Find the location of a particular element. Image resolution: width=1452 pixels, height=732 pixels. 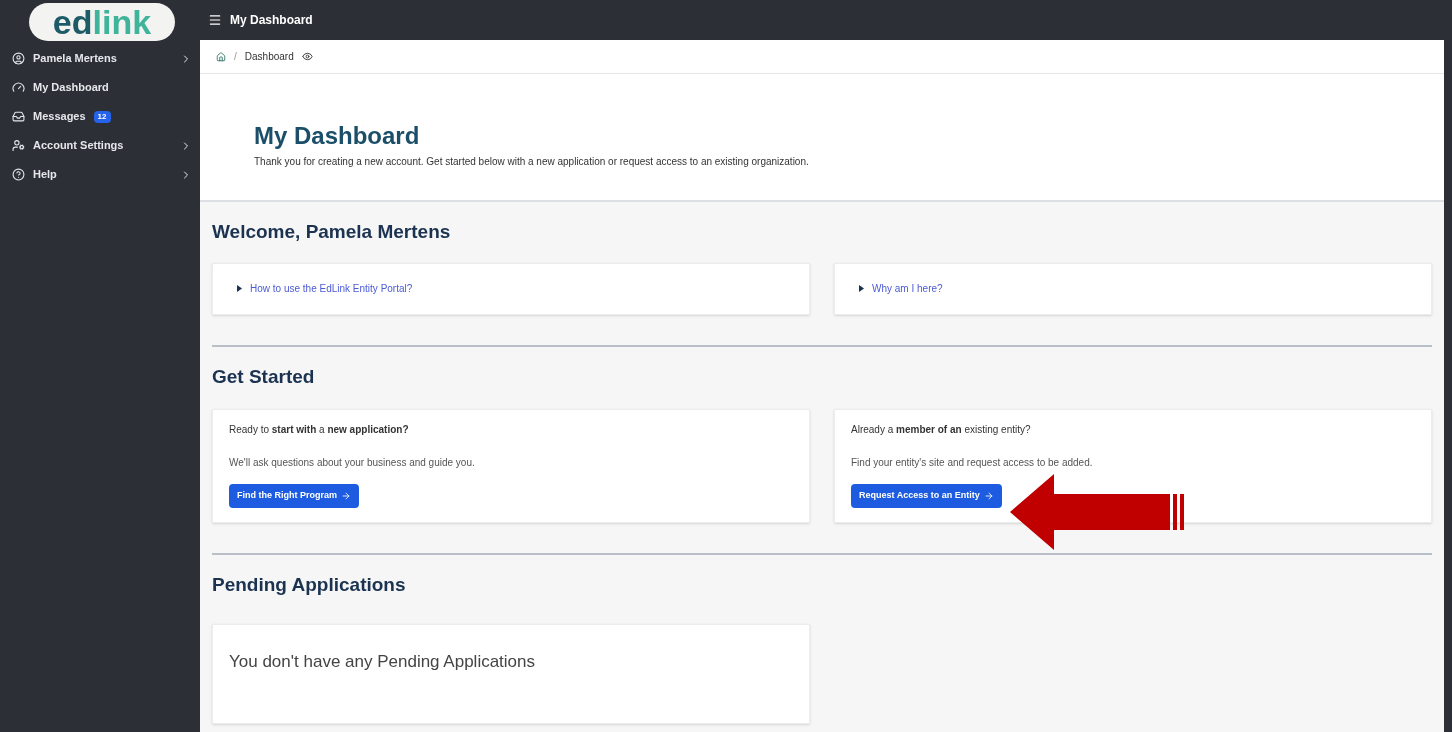

expand-link: How to use the EdLink Entity Portal? is located at coordinates (331, 288).